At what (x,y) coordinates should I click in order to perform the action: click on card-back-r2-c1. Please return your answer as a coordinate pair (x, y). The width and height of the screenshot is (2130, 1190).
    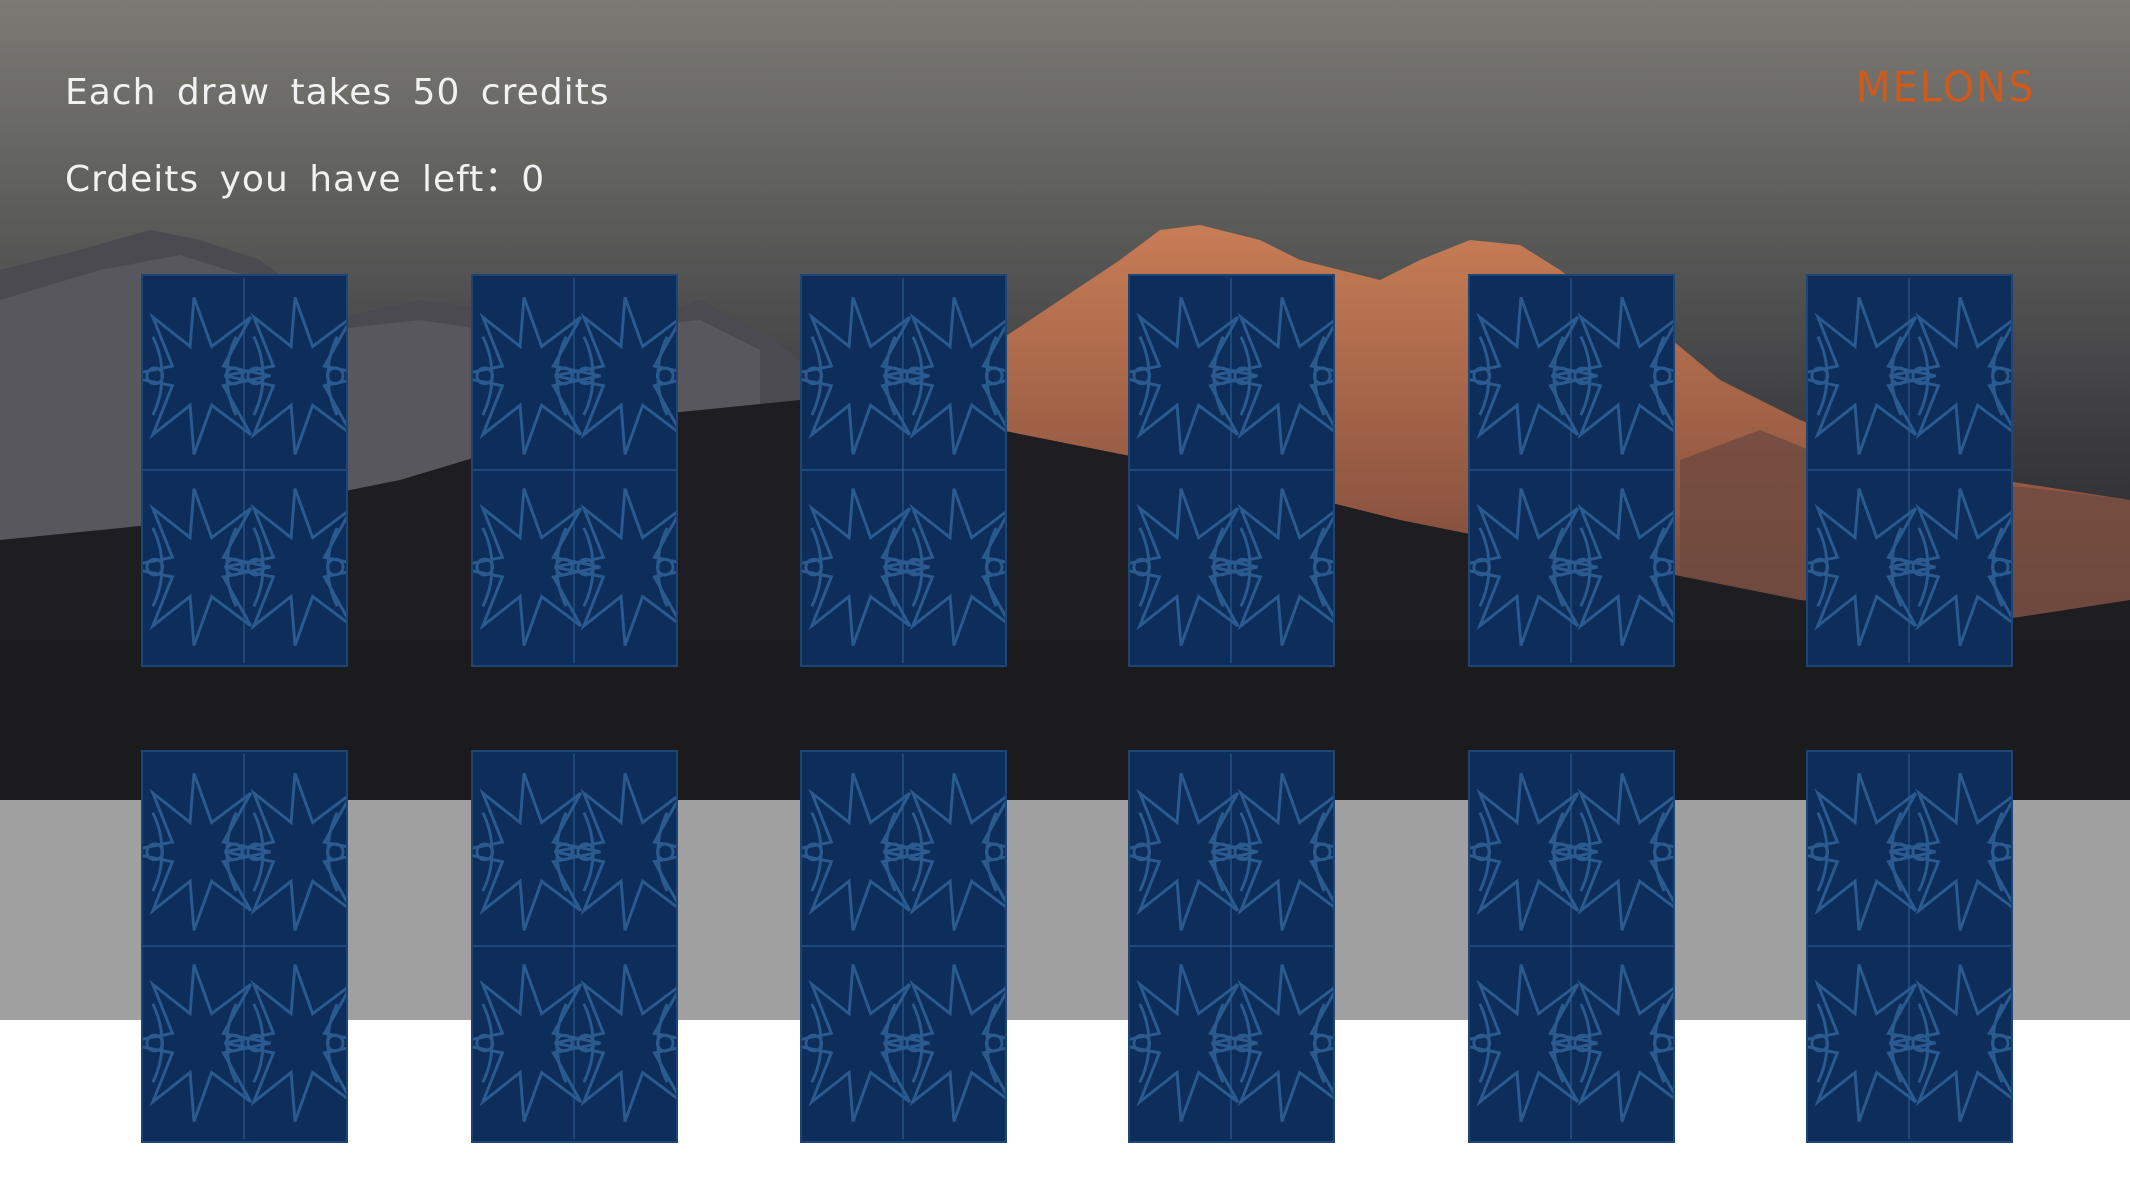
    Looking at the image, I should click on (244, 946).